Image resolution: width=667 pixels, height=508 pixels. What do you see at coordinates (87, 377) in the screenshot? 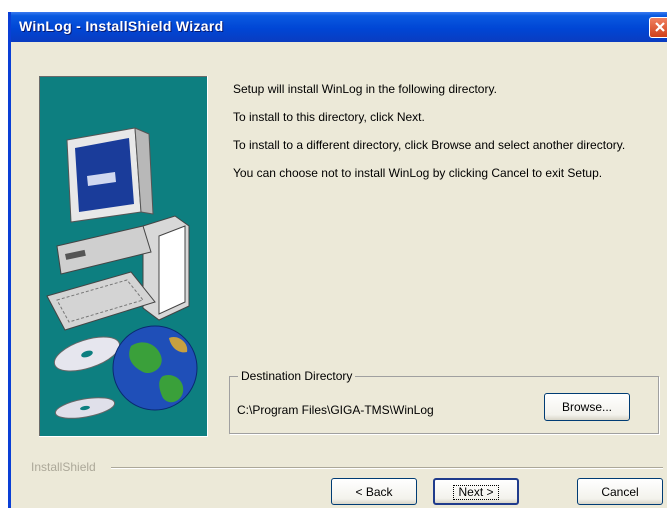
I see `cd-icon` at bounding box center [87, 377].